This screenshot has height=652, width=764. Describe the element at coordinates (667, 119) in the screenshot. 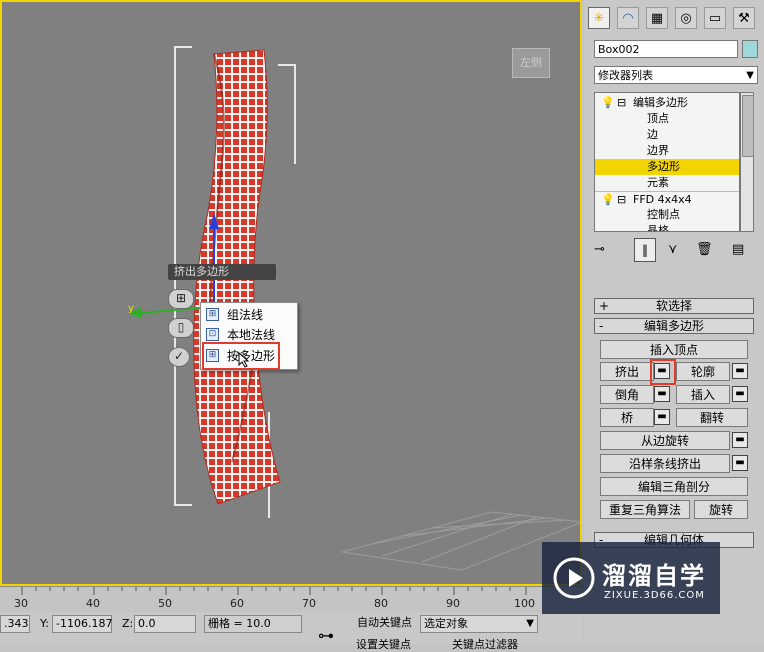

I see `stack-item-vertex: 顶点` at that location.